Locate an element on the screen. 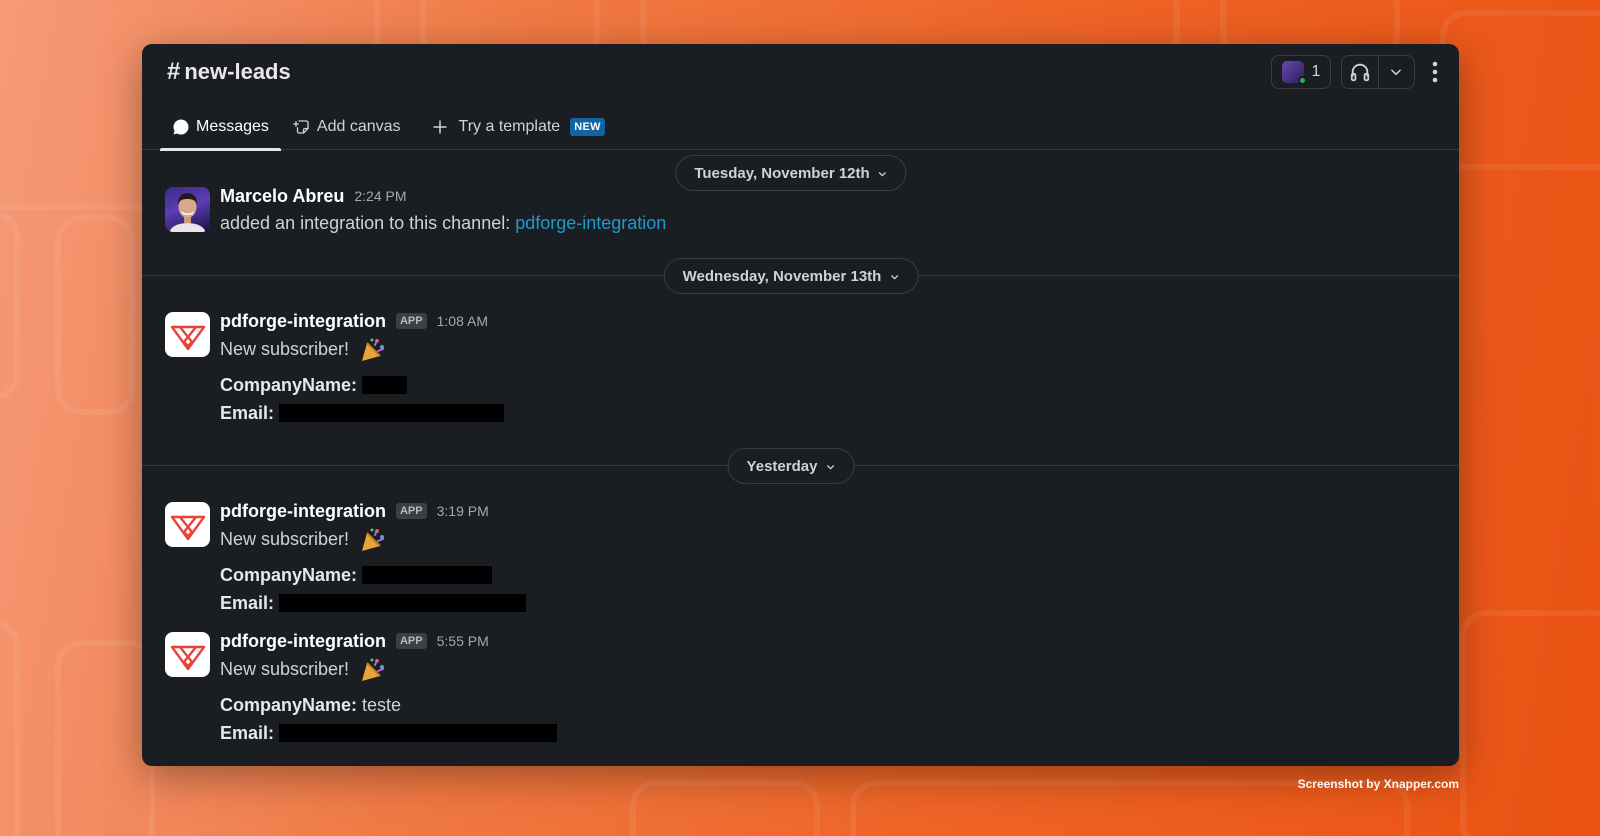  huddle-options-button is located at coordinates (1397, 72).